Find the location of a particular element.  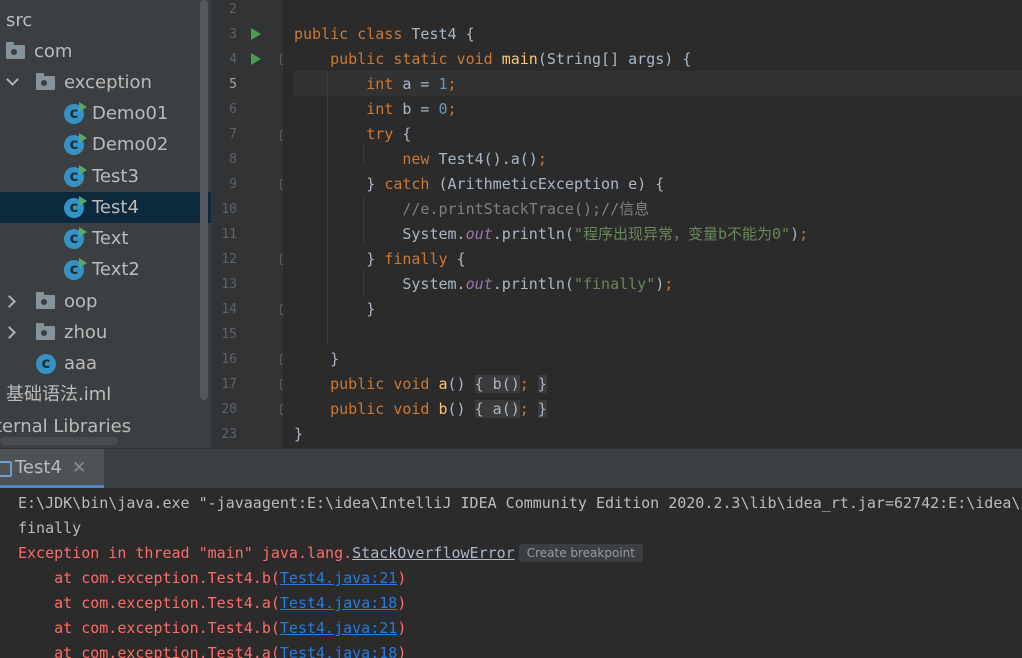

tree-item-src: src is located at coordinates (105, 20).